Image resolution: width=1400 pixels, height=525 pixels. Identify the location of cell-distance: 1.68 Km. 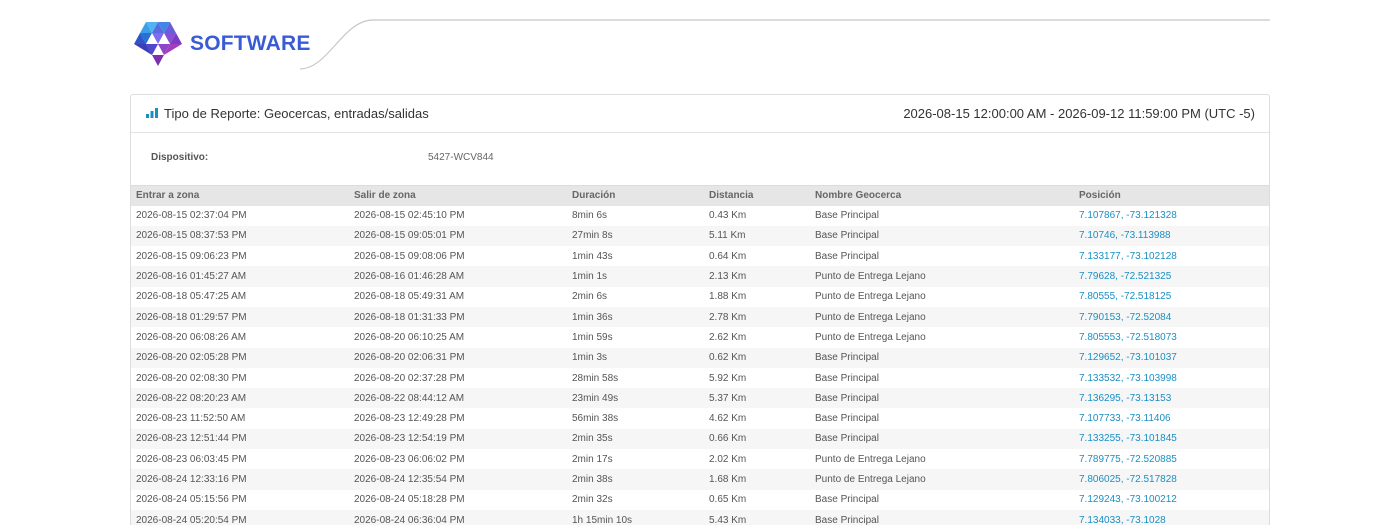
(757, 479).